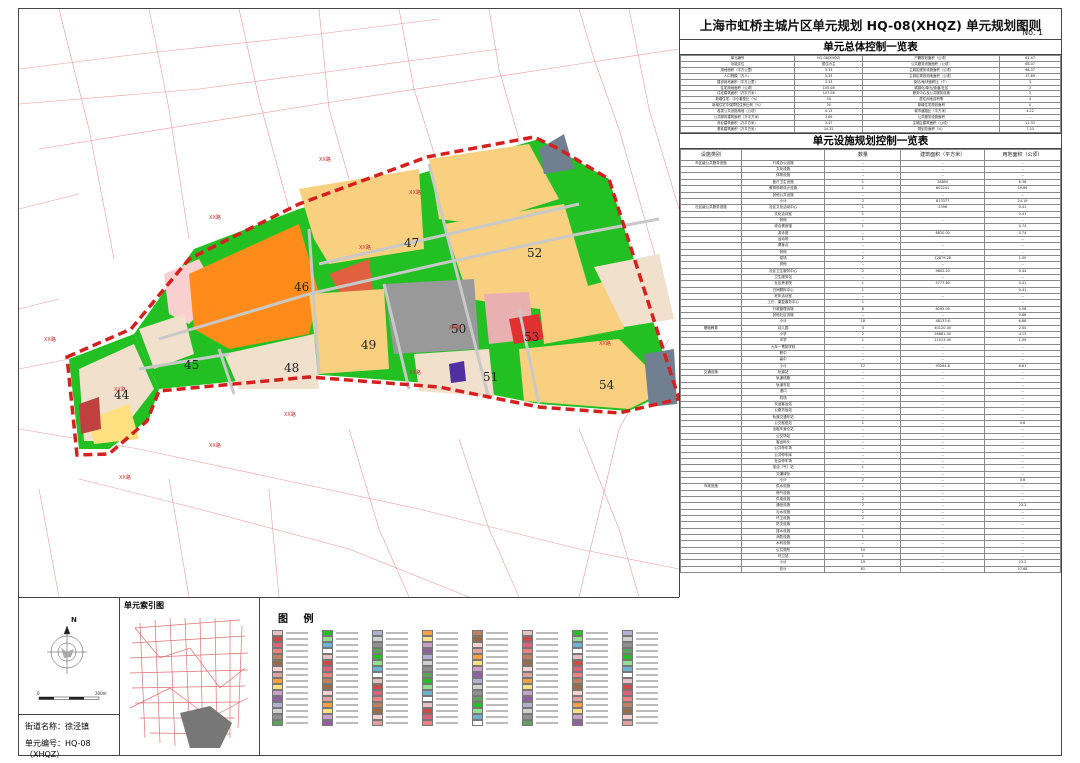 The width and height of the screenshot is (1080, 763). I want to click on overall-cell: 14.32, so click(828, 129).